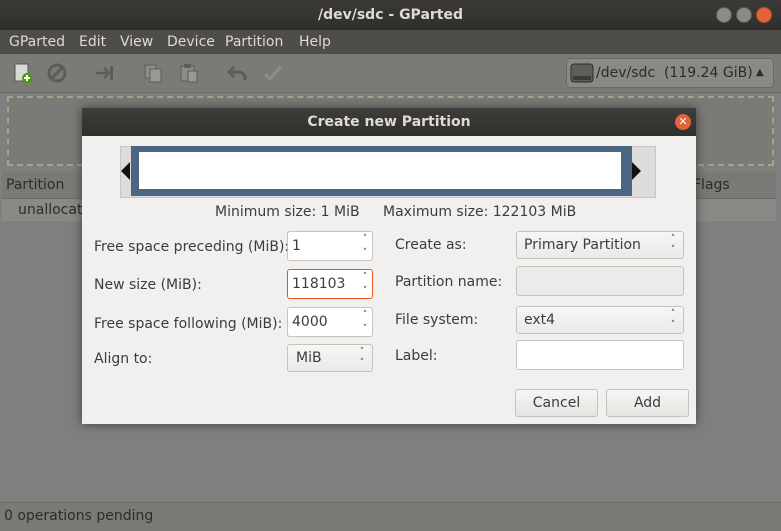 The width and height of the screenshot is (781, 531). I want to click on align-to-label: Align to:, so click(123, 359).